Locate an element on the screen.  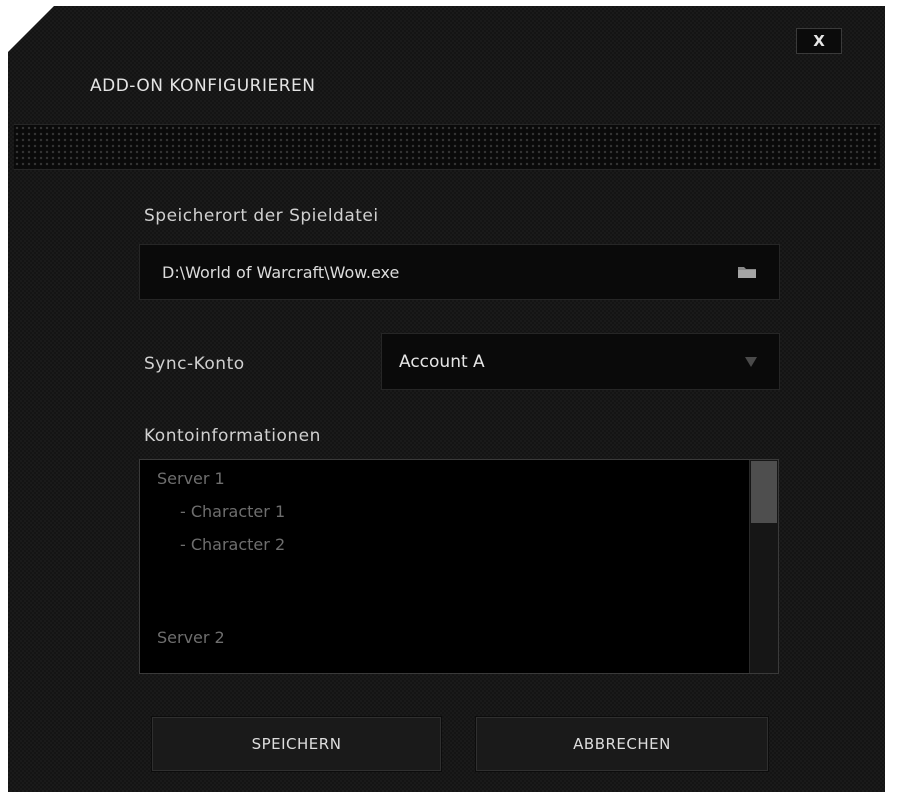
close-label: X is located at coordinates (819, 41).